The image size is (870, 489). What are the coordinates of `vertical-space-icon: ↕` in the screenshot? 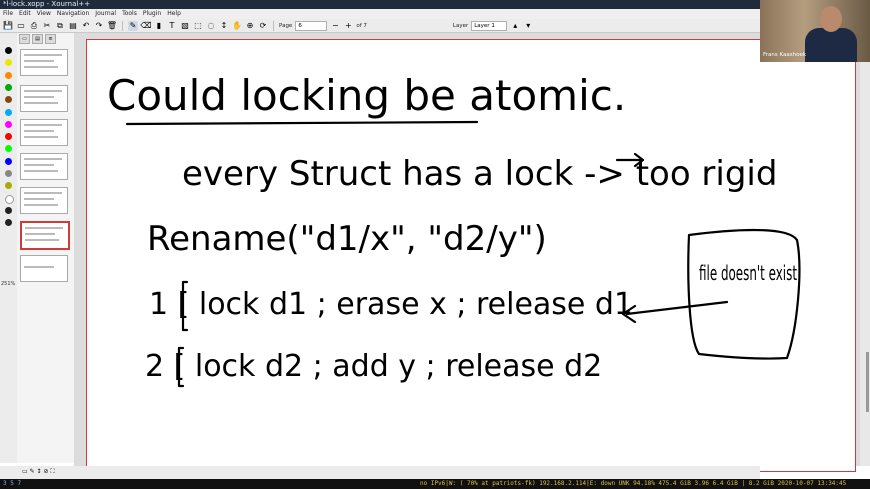 It's located at (224, 26).